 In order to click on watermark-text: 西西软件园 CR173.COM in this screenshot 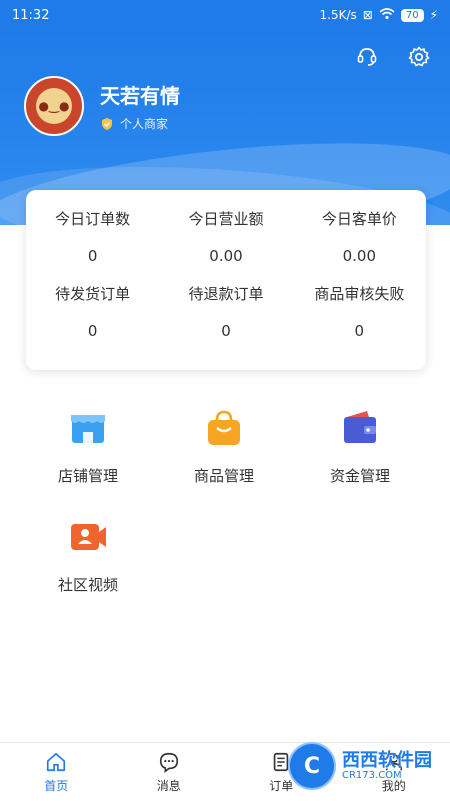, I will do `click(387, 765)`.